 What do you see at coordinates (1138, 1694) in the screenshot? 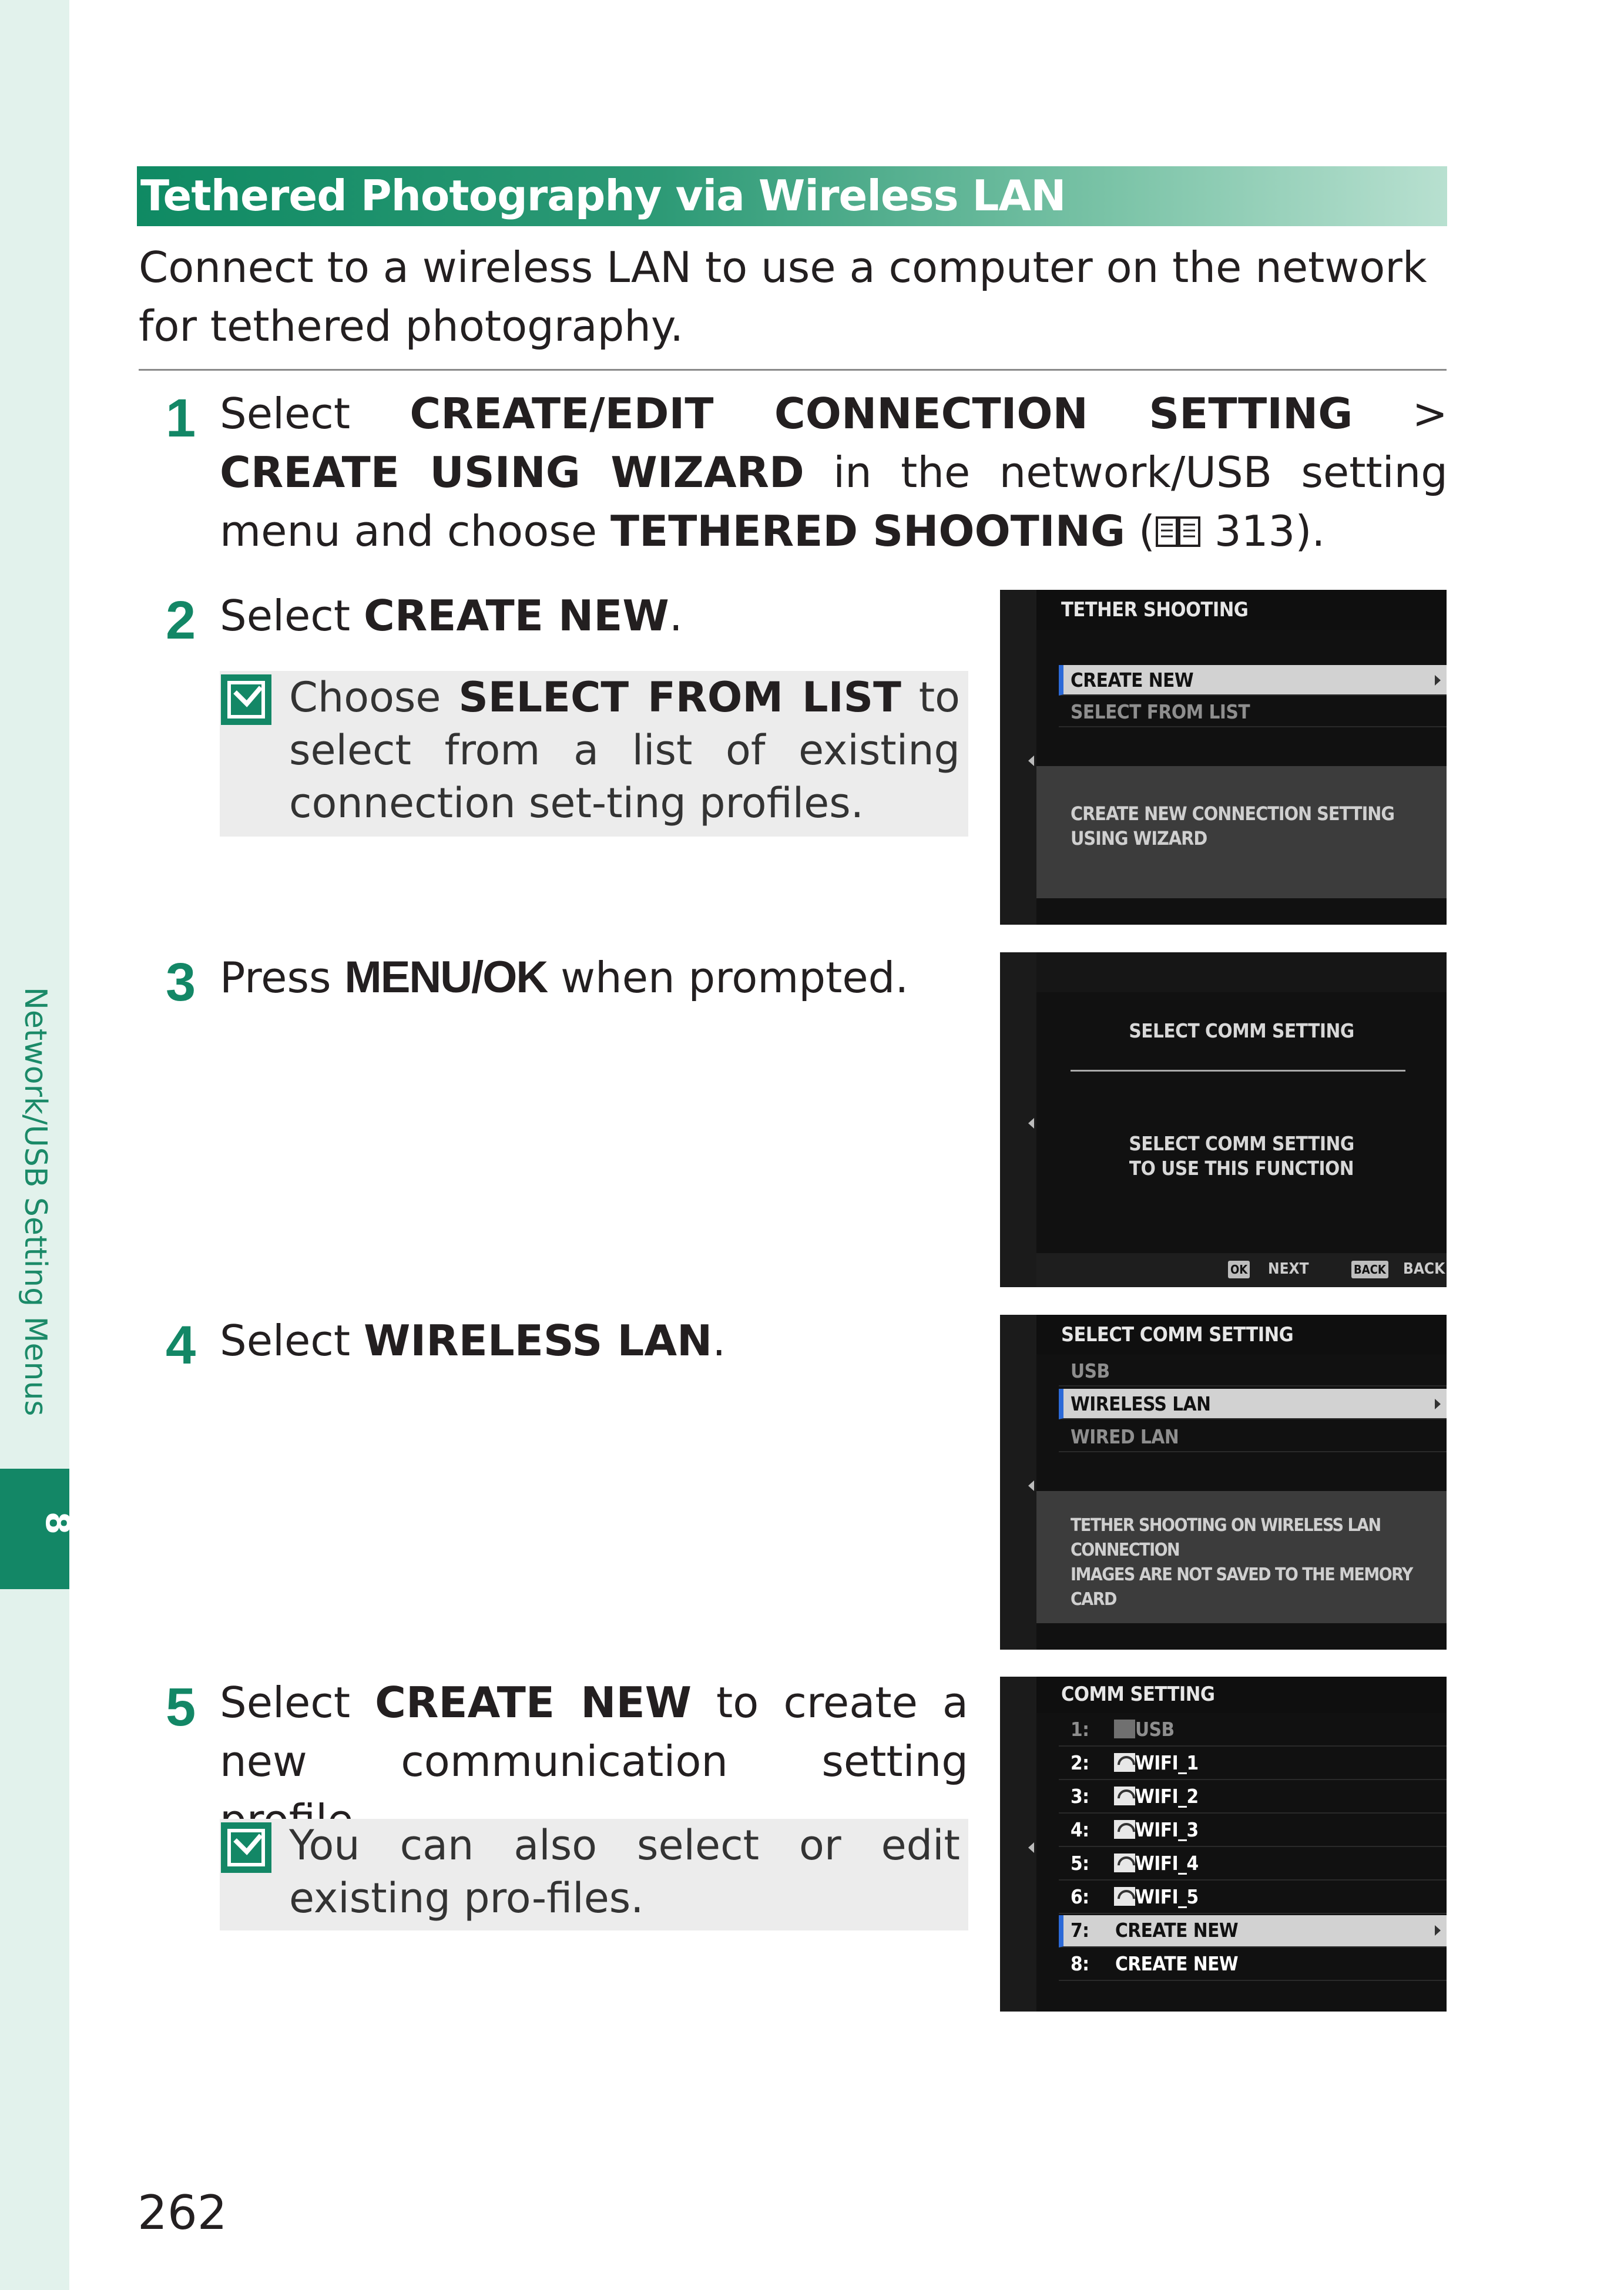
I see `screen-title: COMM SETTING` at bounding box center [1138, 1694].